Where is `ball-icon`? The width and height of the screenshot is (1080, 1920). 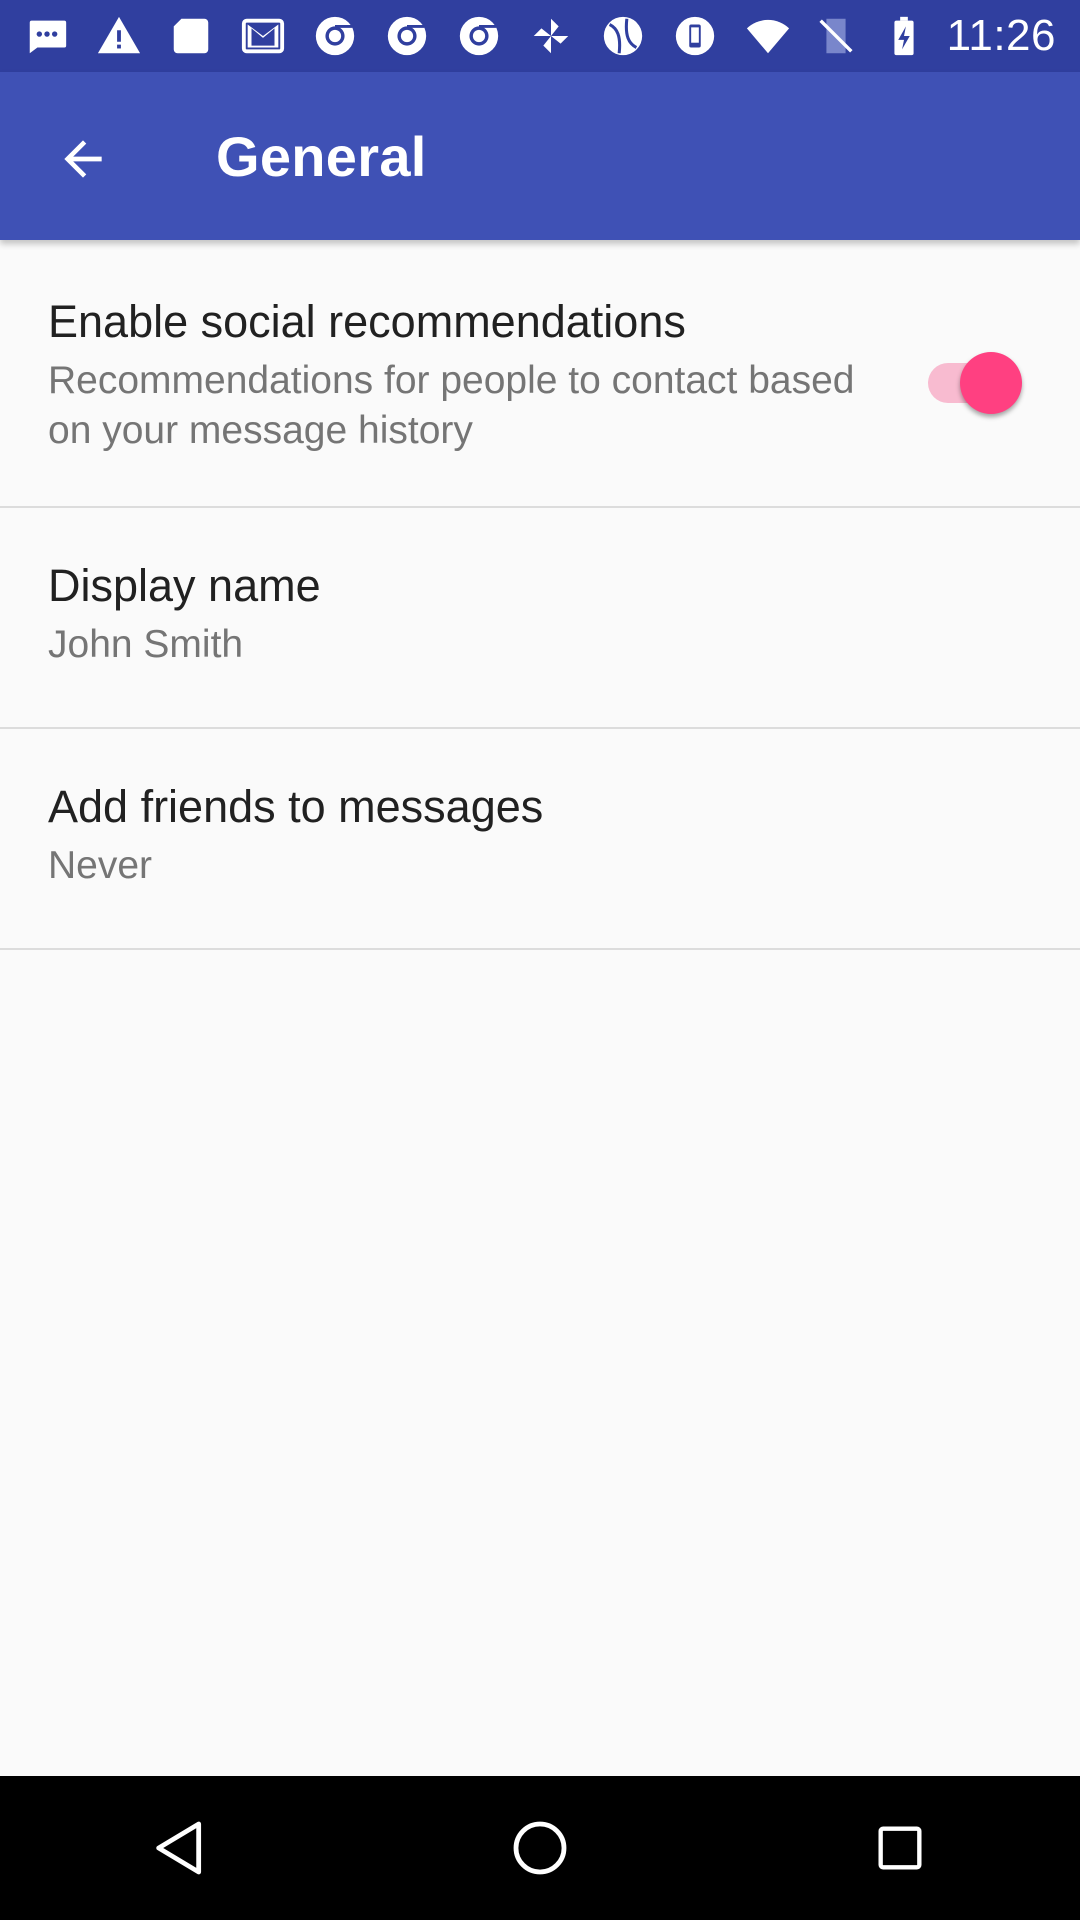 ball-icon is located at coordinates (623, 36).